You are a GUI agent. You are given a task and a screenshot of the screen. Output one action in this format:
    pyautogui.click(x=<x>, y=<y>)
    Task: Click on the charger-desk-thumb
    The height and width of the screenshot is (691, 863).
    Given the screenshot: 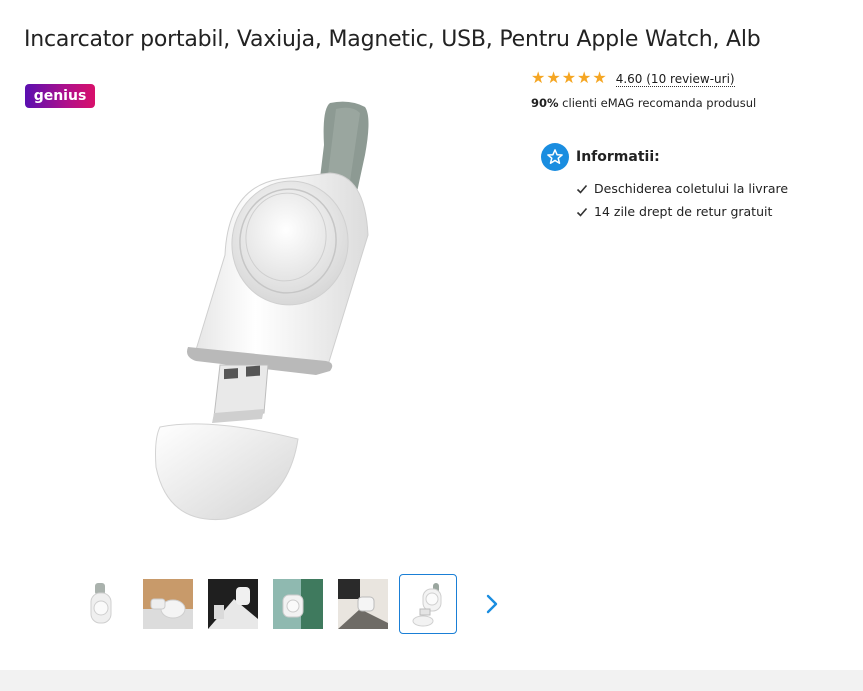 What is the action you would take?
    pyautogui.click(x=363, y=604)
    